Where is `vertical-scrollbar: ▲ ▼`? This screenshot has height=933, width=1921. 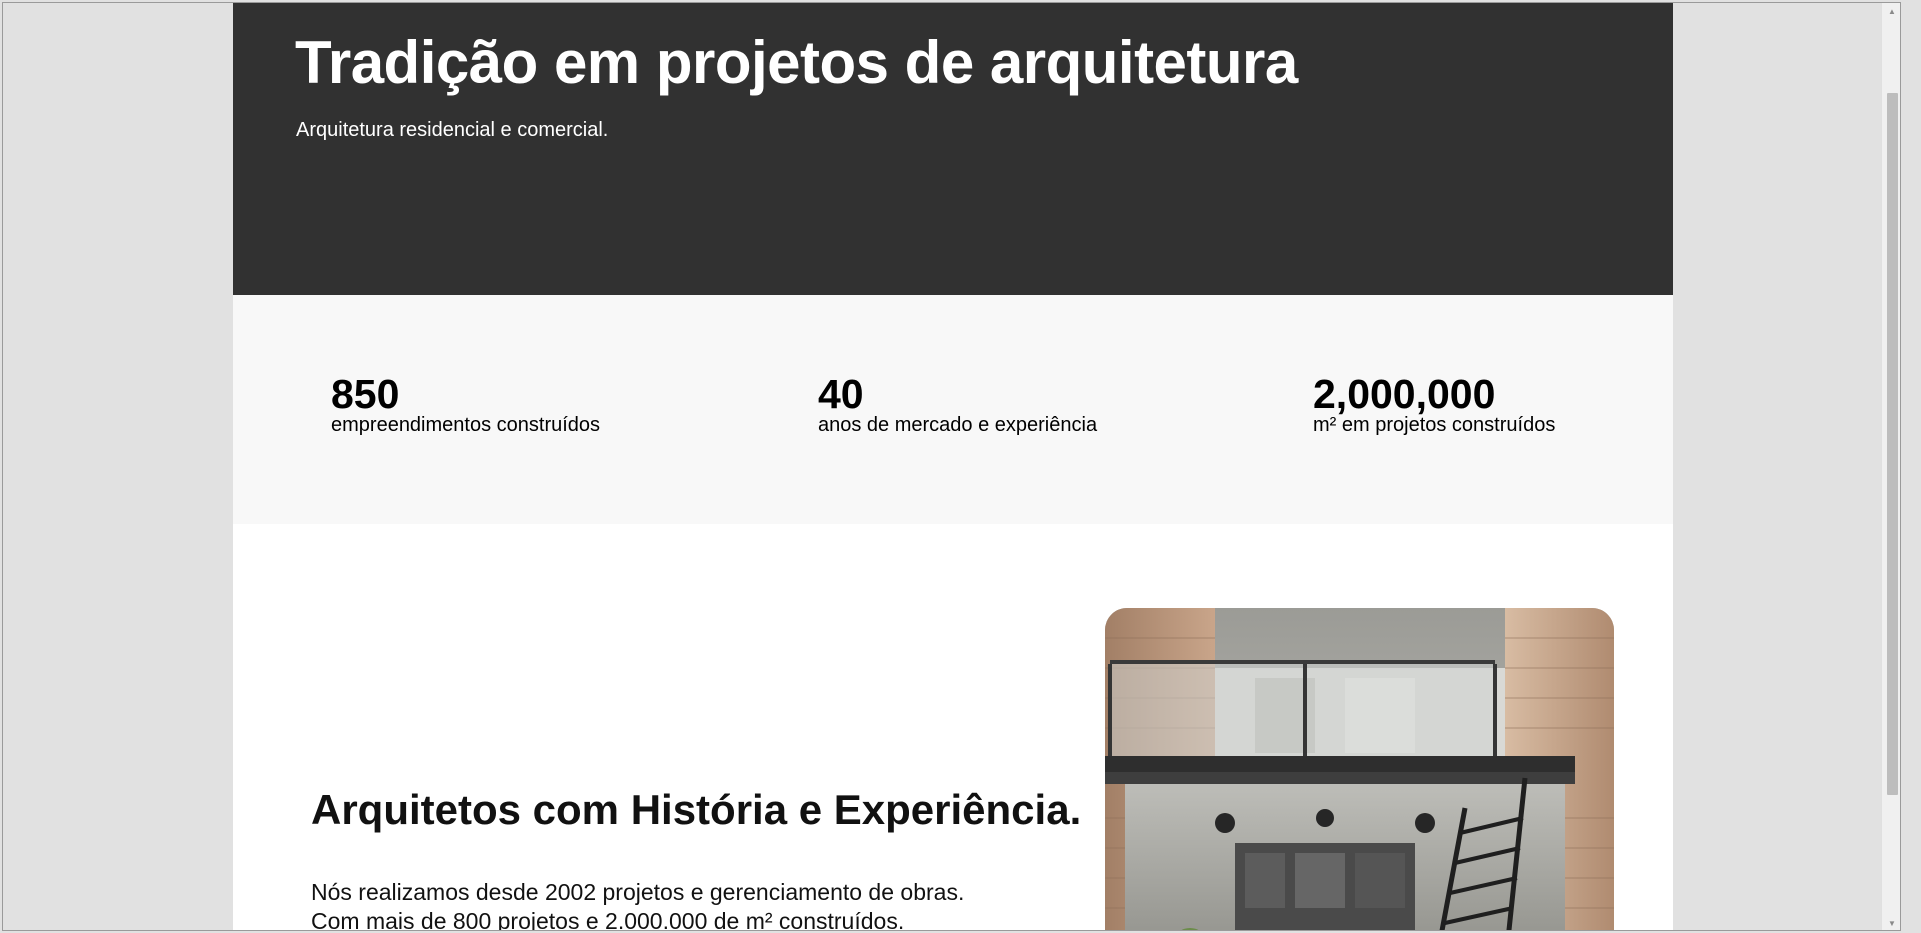
vertical-scrollbar: ▲ ▼ is located at coordinates (1890, 466).